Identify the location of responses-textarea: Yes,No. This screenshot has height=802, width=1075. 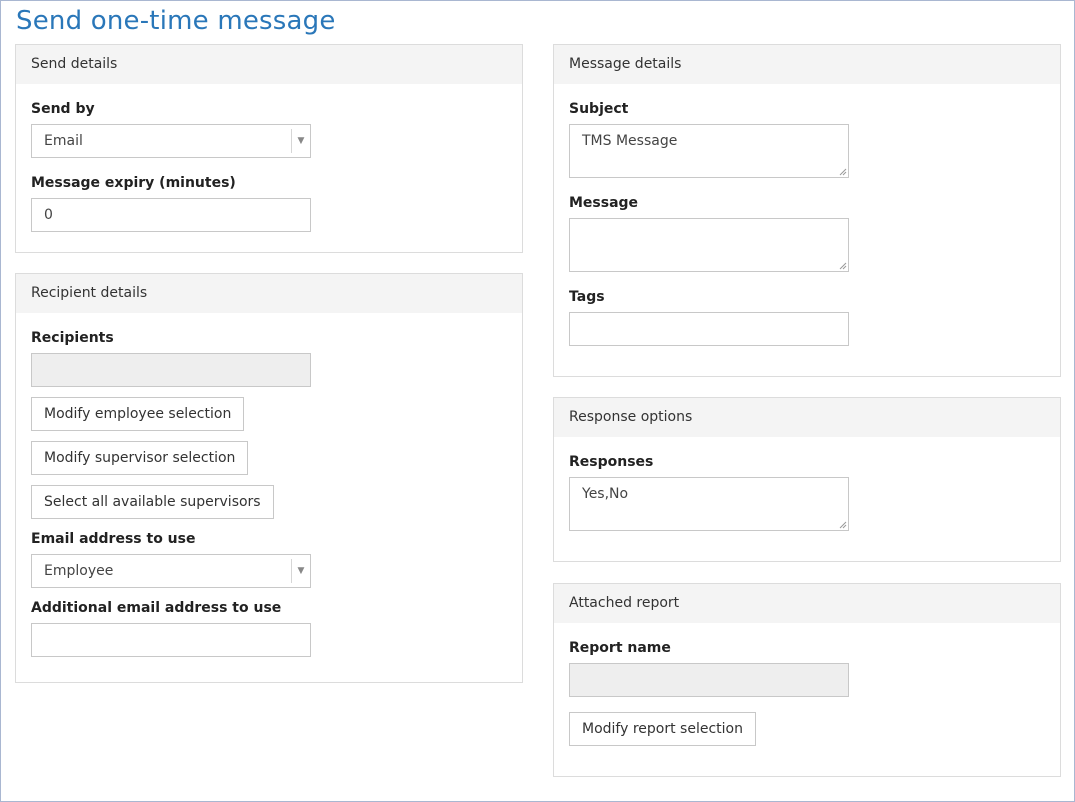
(709, 504).